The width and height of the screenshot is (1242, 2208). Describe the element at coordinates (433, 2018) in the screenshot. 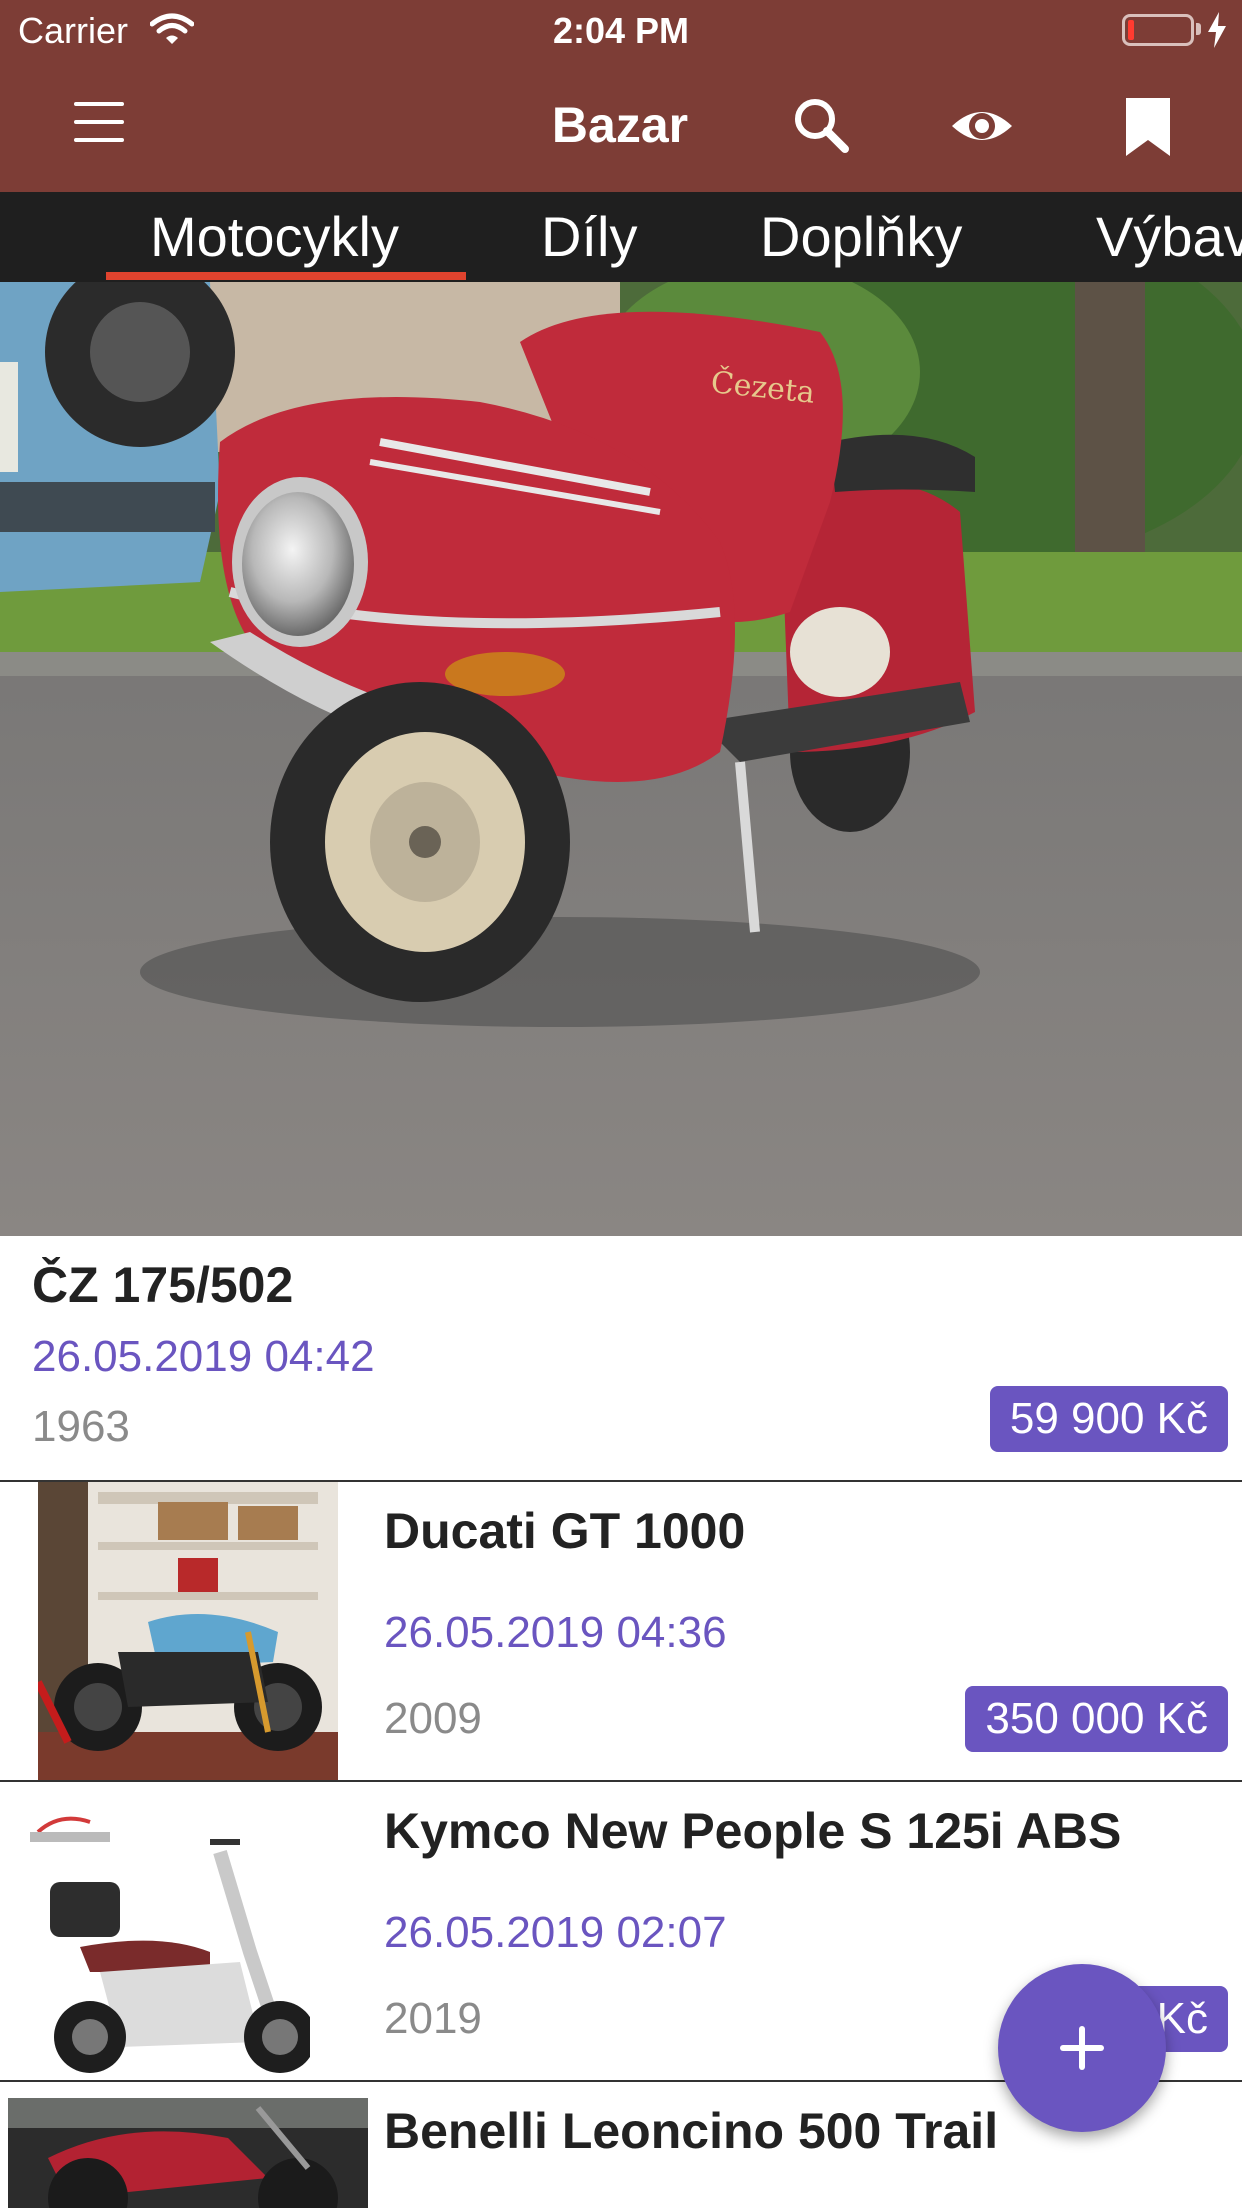

I see `listing-year: 2019` at that location.